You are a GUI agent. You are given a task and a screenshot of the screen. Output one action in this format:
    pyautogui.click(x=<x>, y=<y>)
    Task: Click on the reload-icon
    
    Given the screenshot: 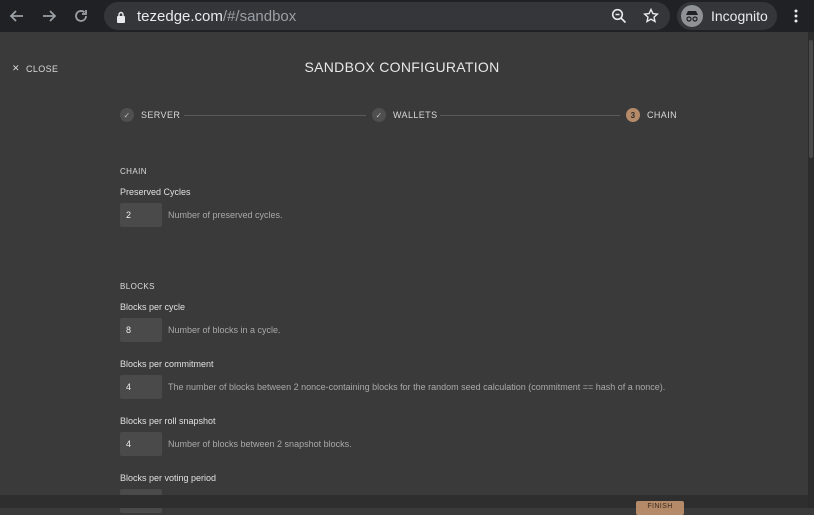 What is the action you would take?
    pyautogui.click(x=81, y=16)
    